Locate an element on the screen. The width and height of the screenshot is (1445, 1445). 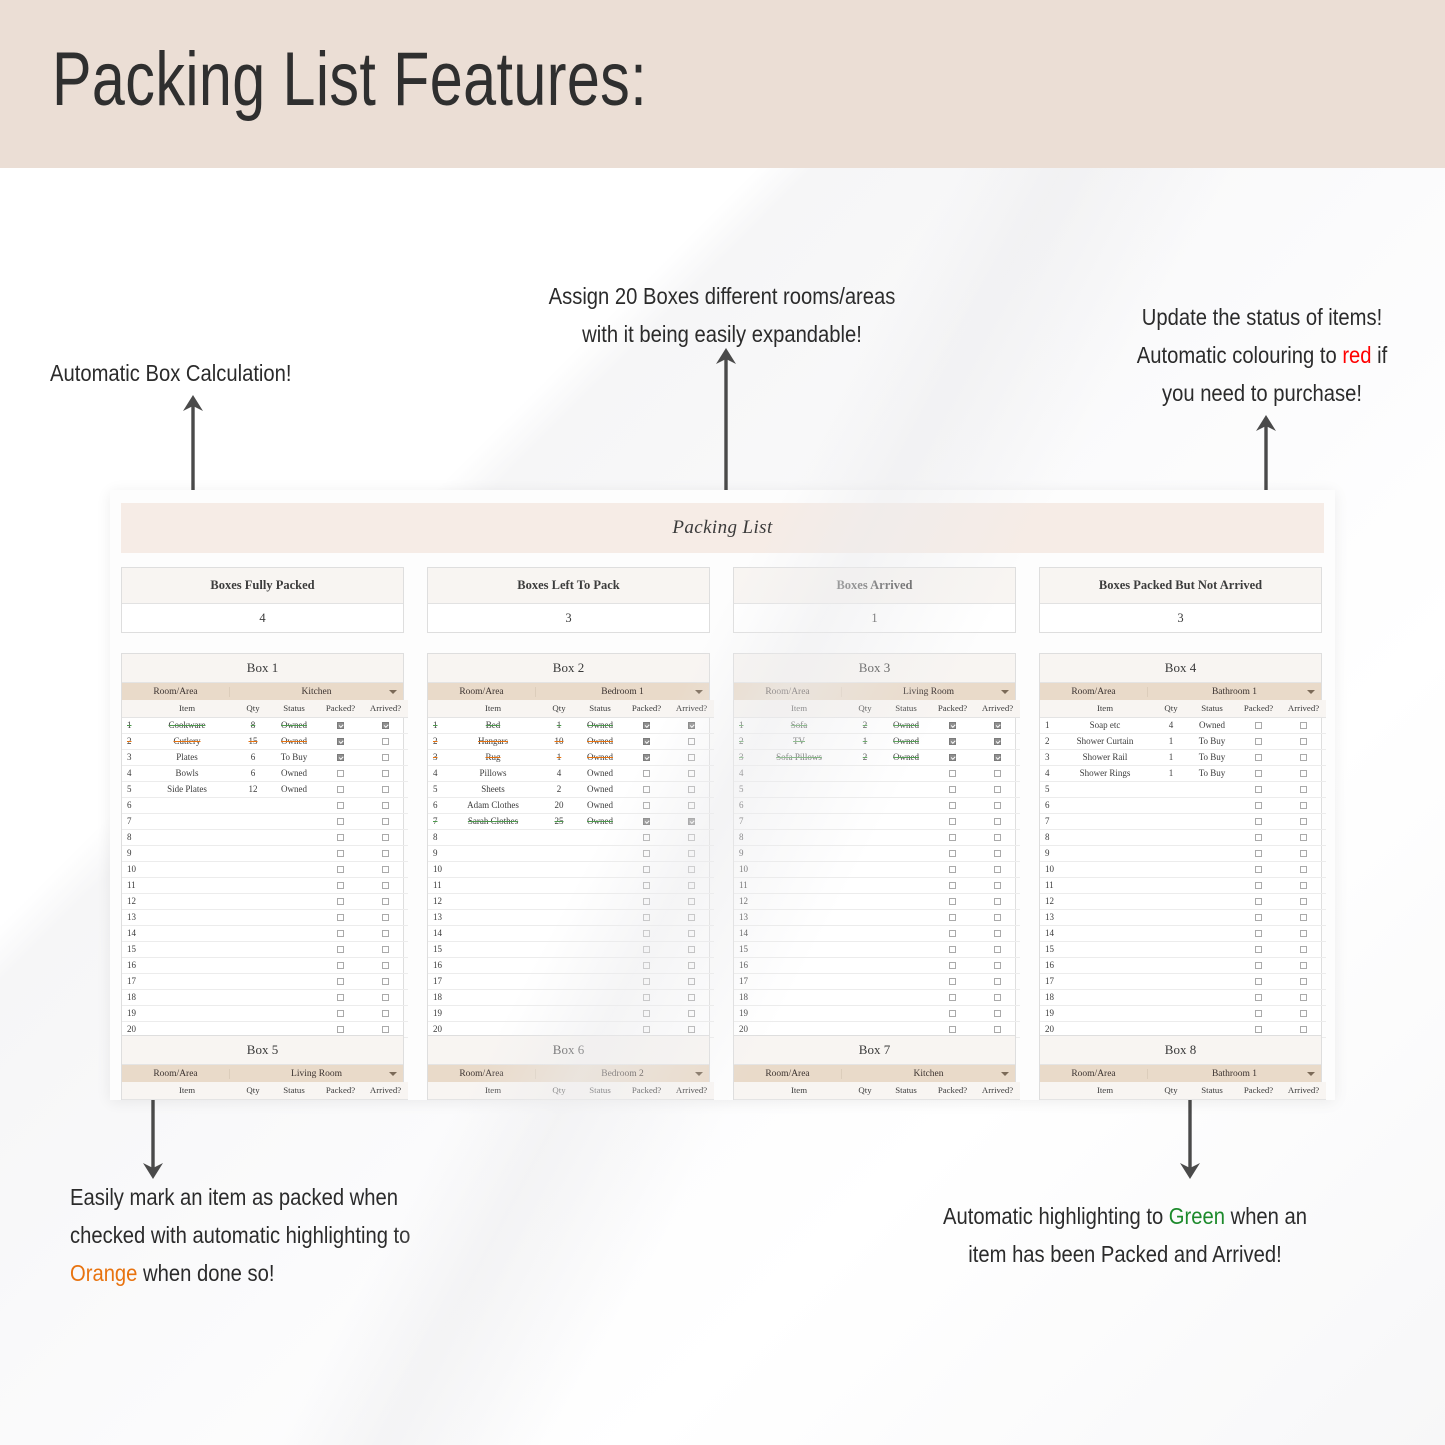
table-row: 16 is located at coordinates (571, 965).